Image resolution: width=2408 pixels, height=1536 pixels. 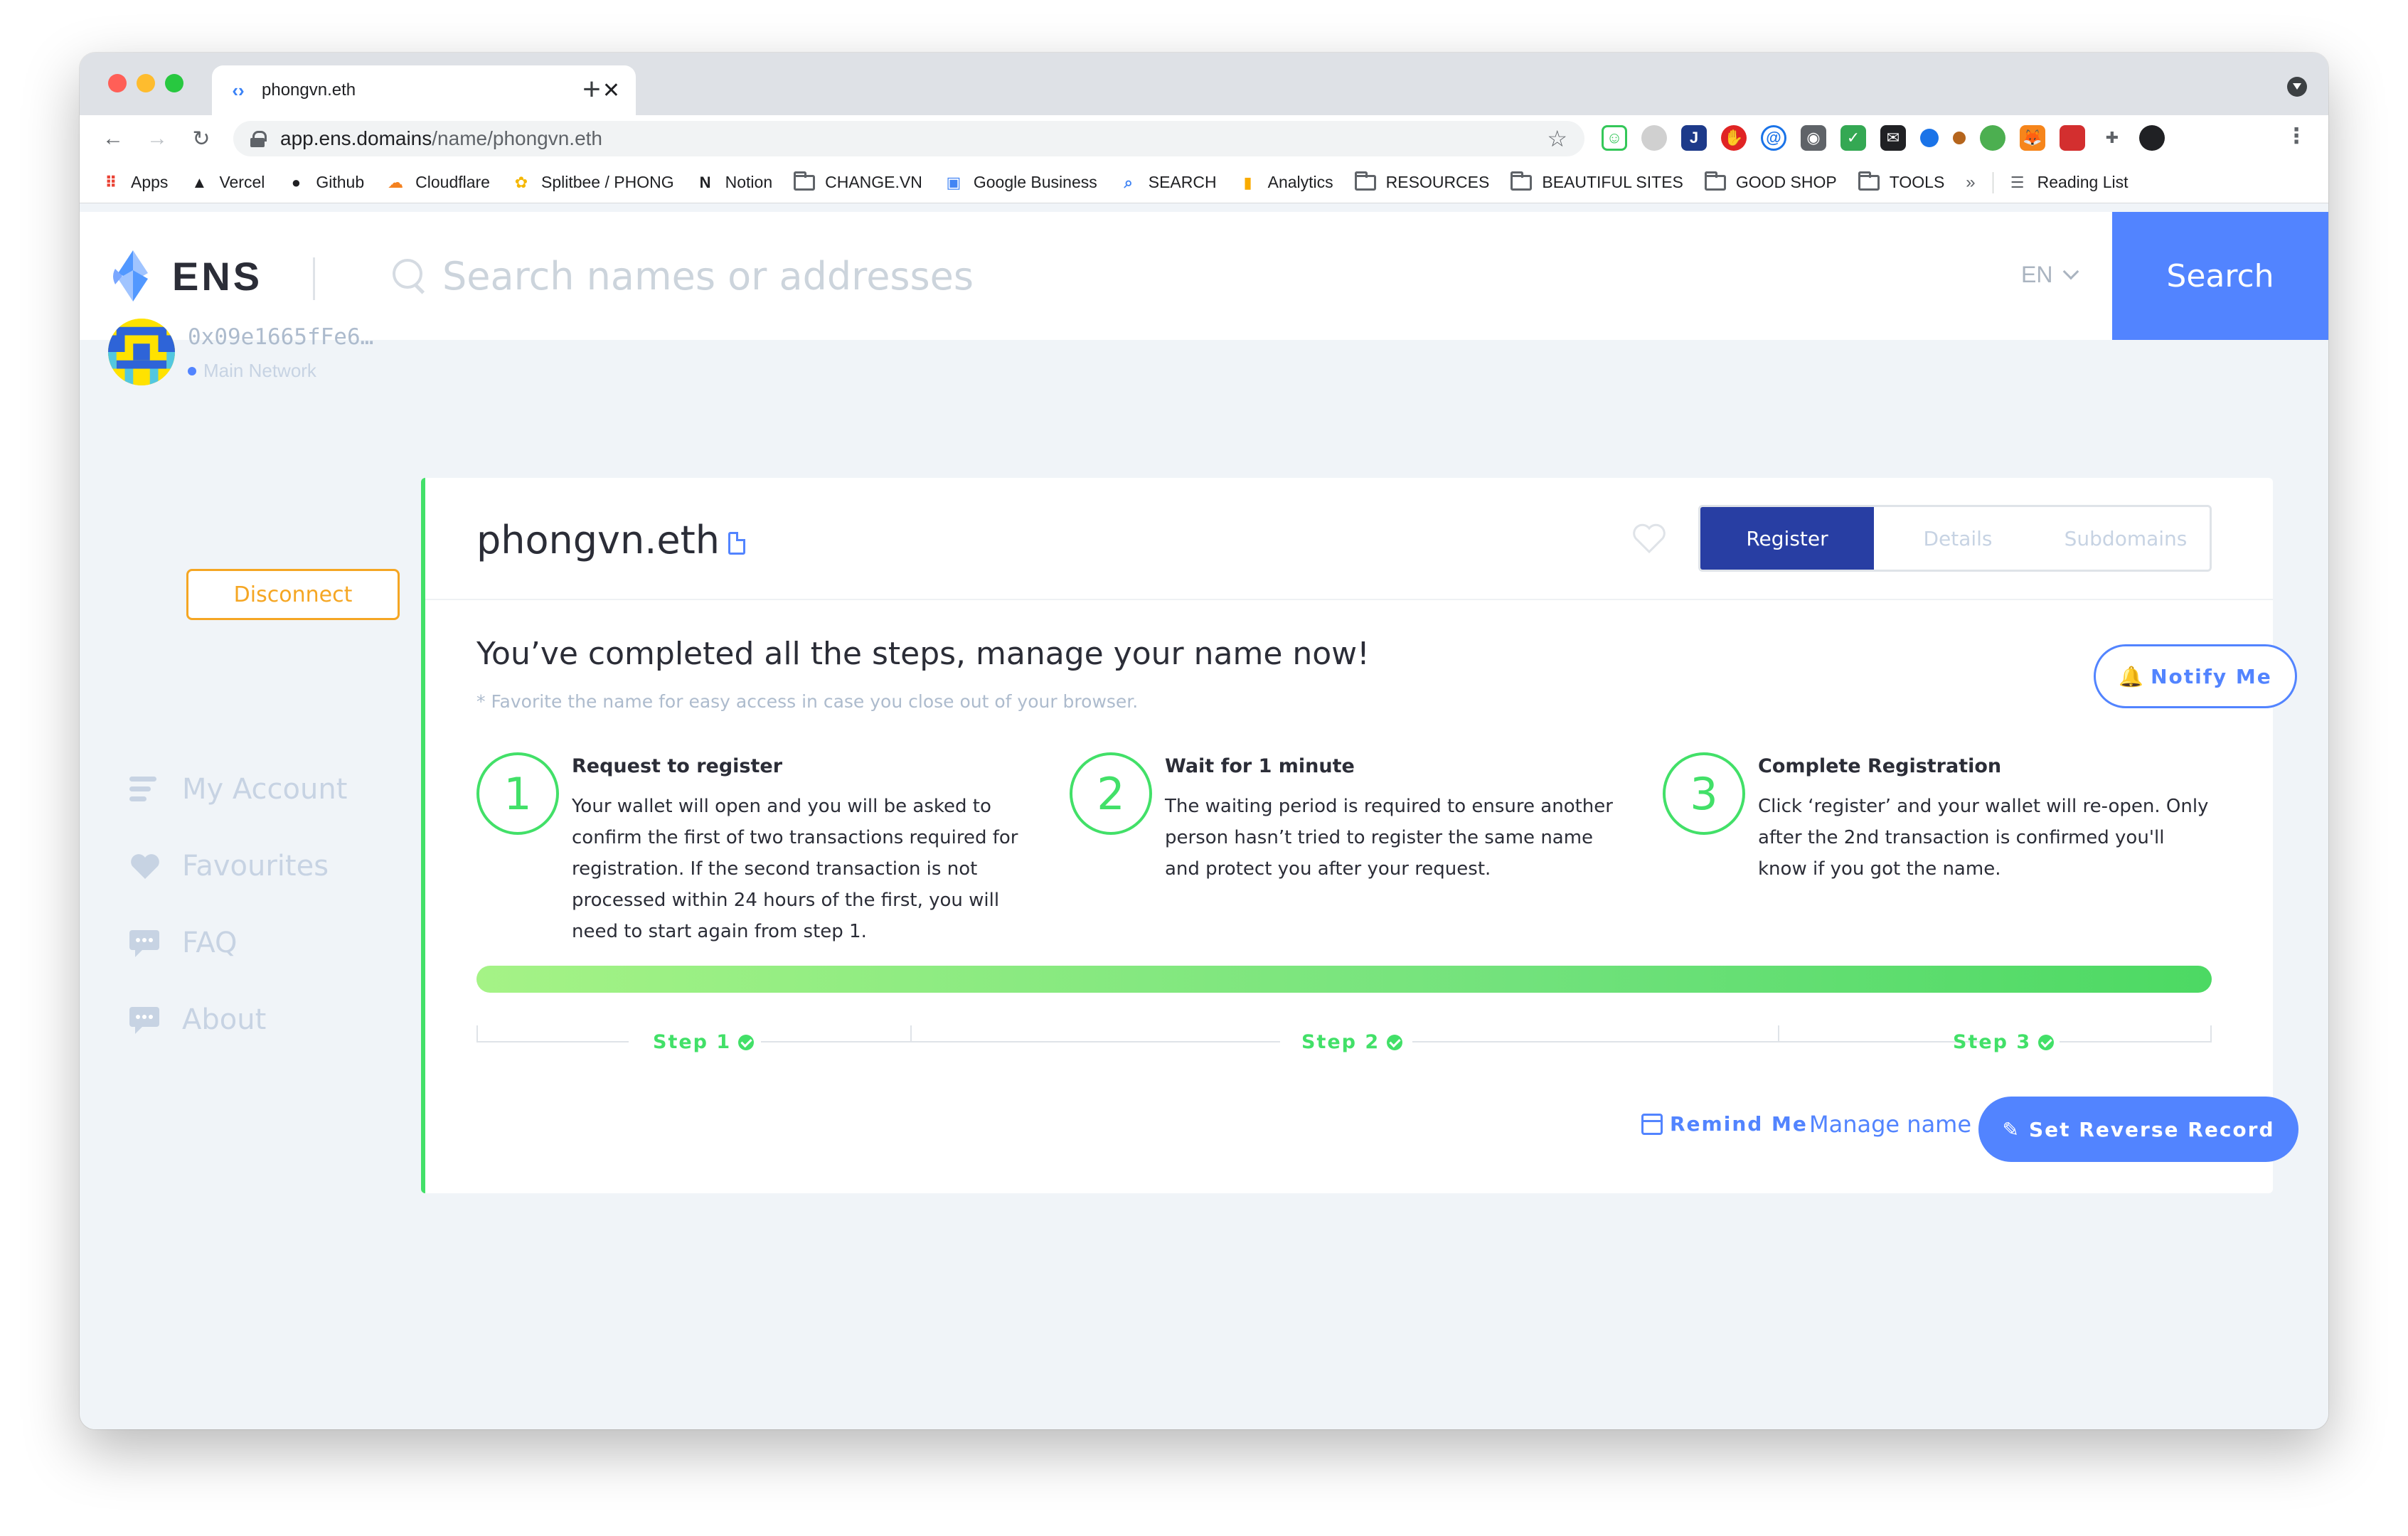 I want to click on bookmark-star-icon: ☆, so click(x=1557, y=138).